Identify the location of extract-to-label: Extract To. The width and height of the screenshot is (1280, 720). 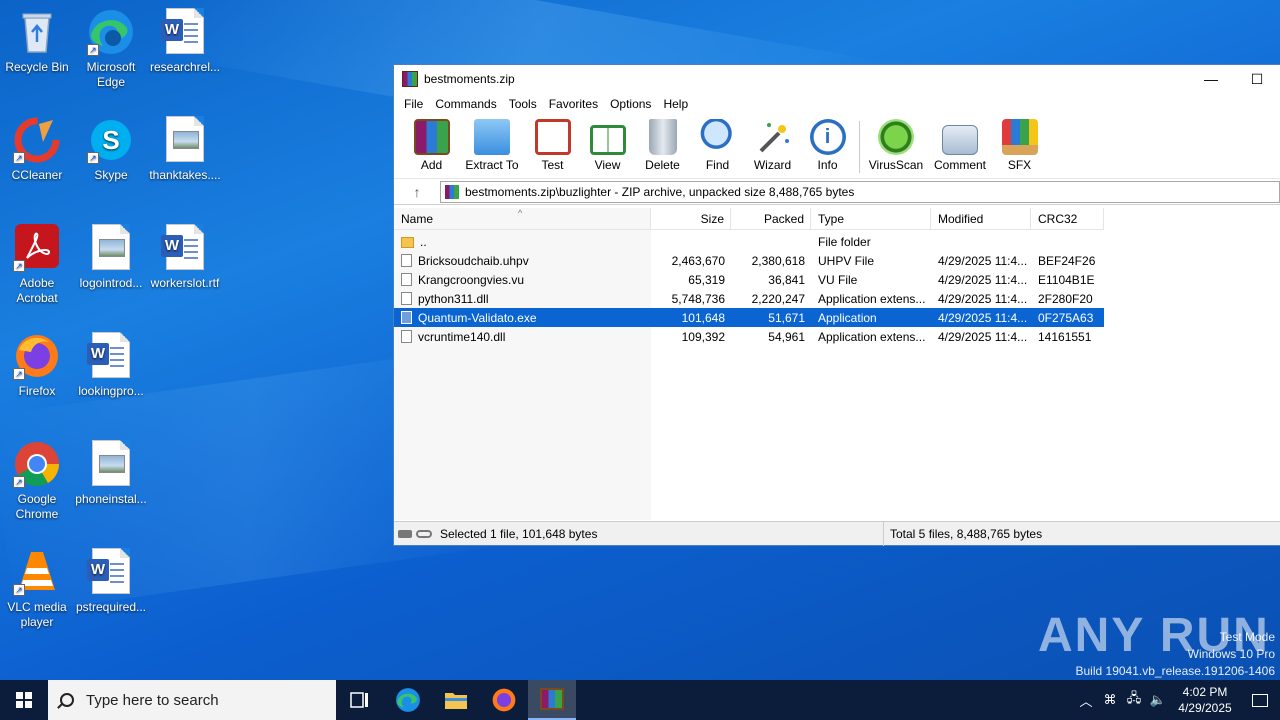
(492, 165).